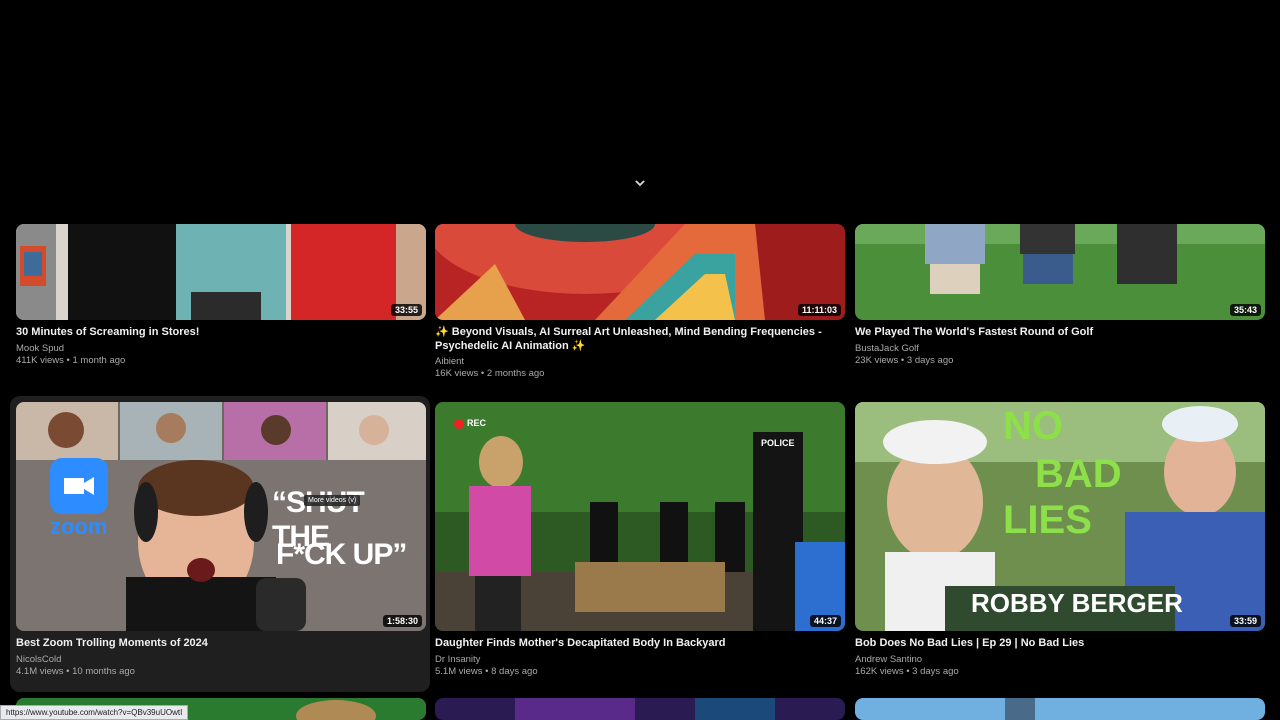  Describe the element at coordinates (341, 554) in the screenshot. I see `overlay-quote-bottom: F*CK UP”` at that location.